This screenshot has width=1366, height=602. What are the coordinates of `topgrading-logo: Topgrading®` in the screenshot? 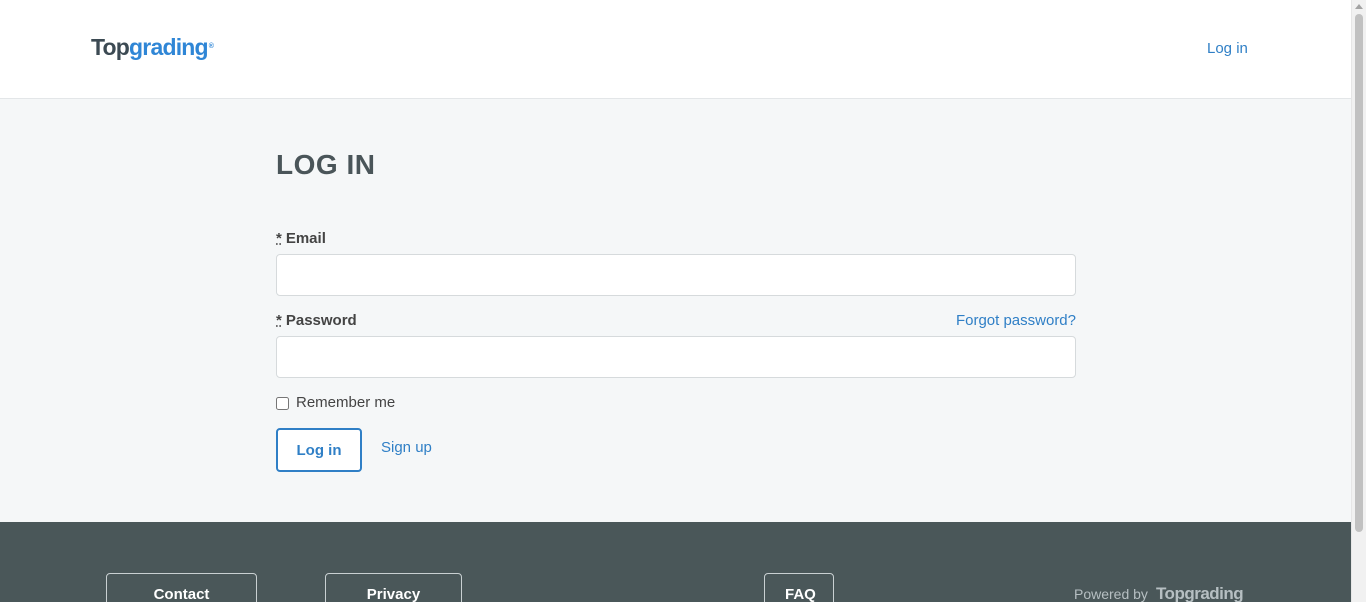 It's located at (152, 47).